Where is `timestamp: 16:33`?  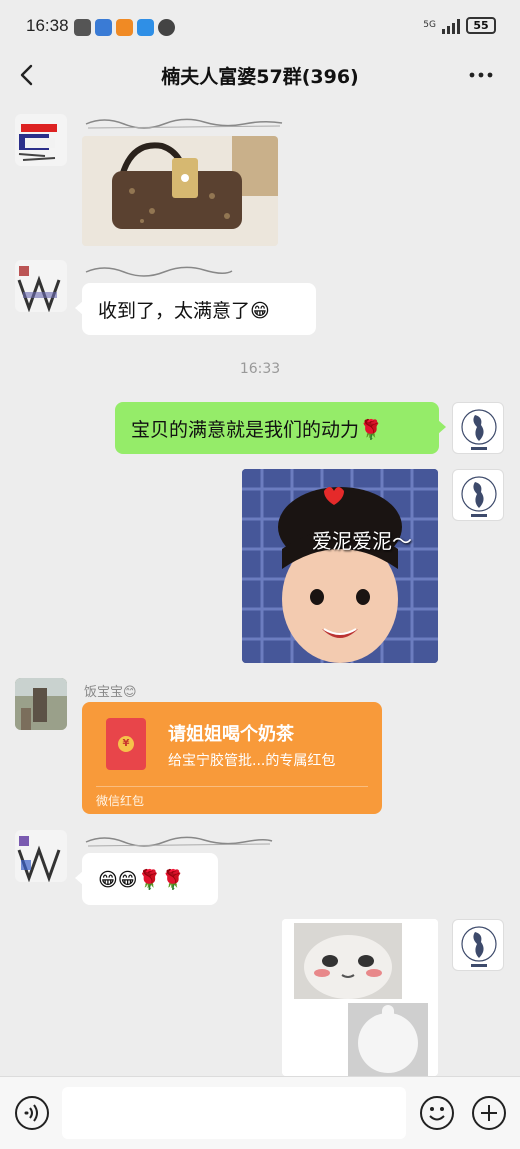
timestamp: 16:33 is located at coordinates (260, 369).